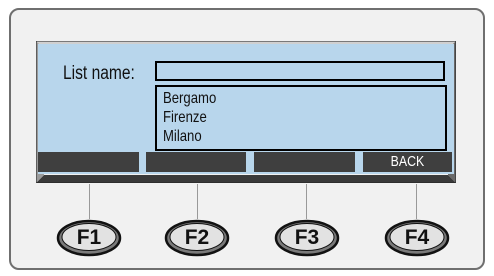  Describe the element at coordinates (99, 73) in the screenshot. I see `list-name-label: List name:` at that location.